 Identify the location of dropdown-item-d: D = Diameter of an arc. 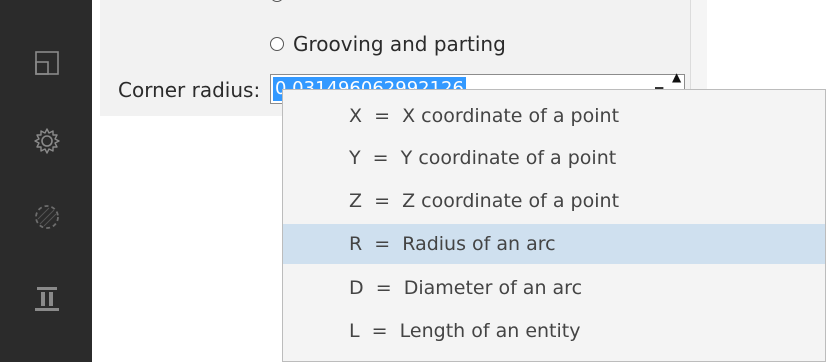
(554, 288).